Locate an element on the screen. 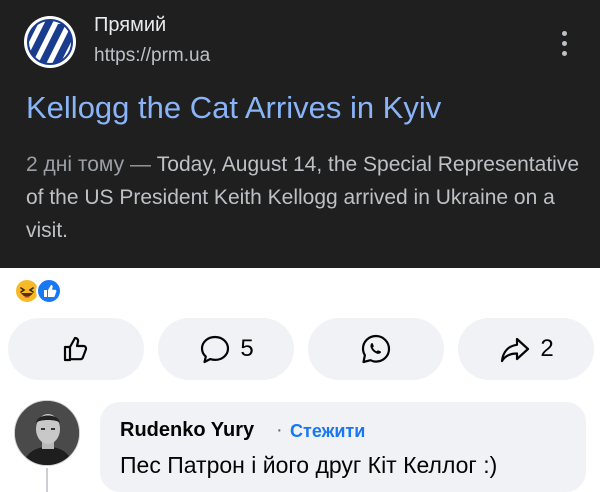  more-options-button is located at coordinates (564, 43).